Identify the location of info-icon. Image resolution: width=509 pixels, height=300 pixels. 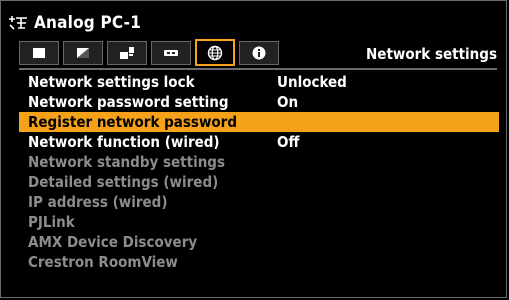
(259, 53).